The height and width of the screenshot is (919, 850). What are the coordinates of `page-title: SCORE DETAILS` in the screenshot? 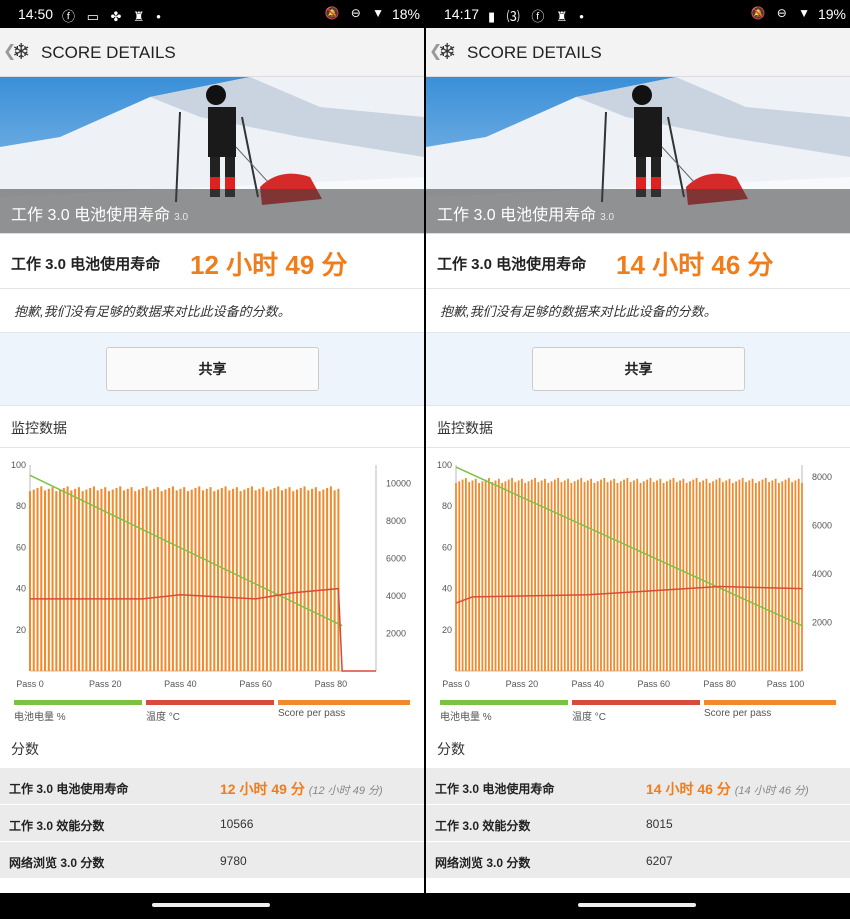 It's located at (534, 52).